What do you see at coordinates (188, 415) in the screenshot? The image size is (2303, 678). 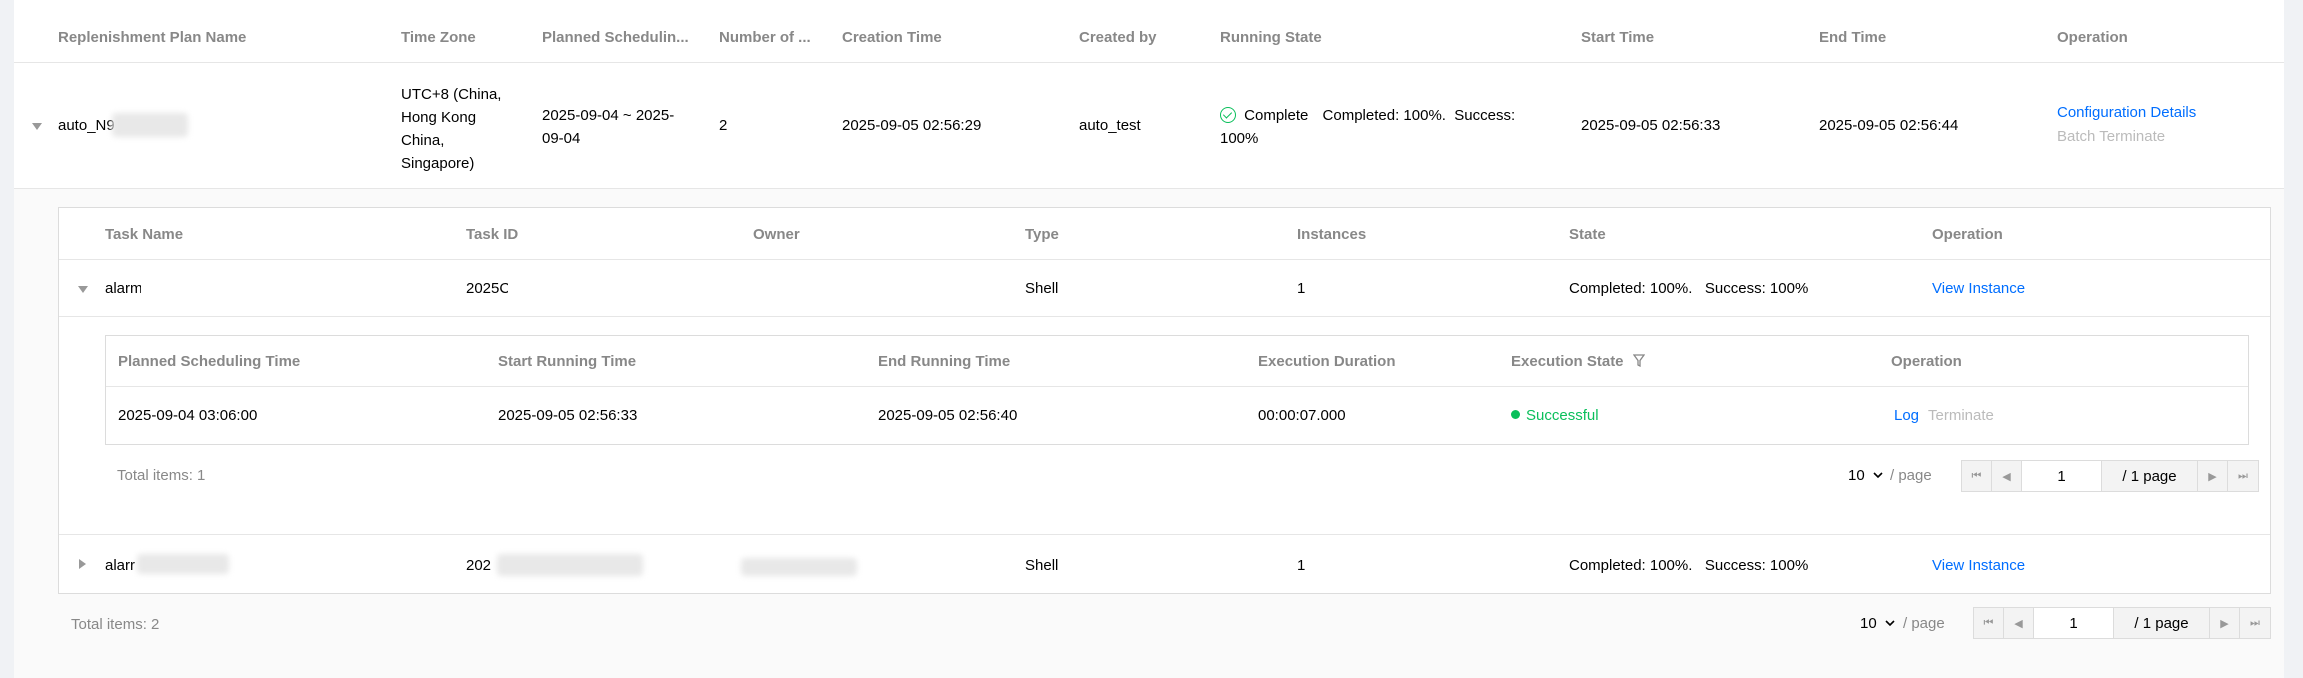 I see `instance-planned: 2025-09-04 03:06:00` at bounding box center [188, 415].